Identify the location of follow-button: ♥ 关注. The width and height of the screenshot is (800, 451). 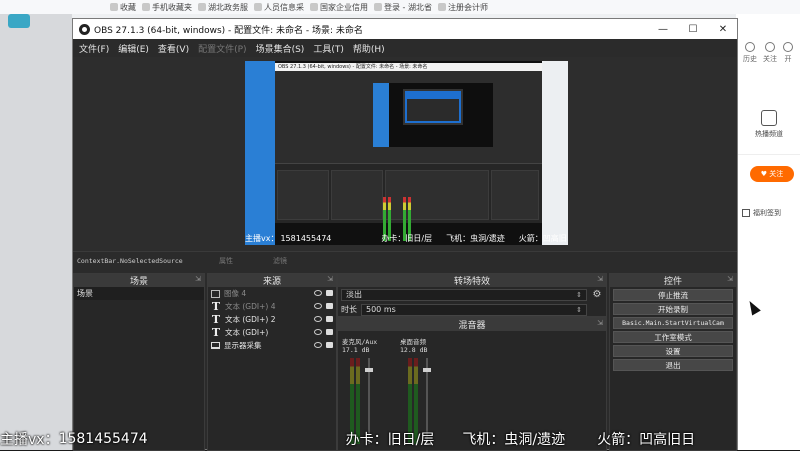
(772, 174).